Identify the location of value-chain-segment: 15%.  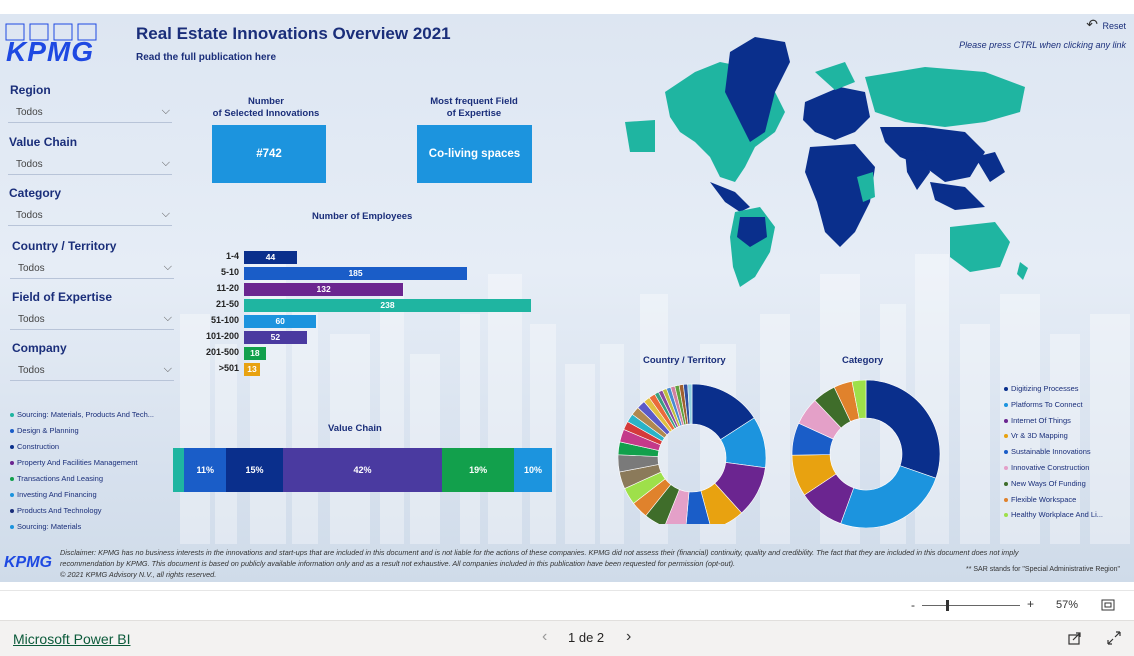
(254, 470).